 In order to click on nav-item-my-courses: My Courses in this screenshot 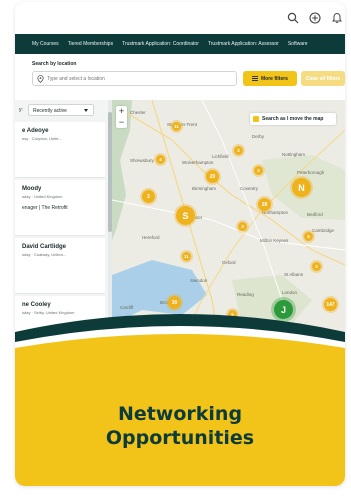, I will do `click(45, 44)`.